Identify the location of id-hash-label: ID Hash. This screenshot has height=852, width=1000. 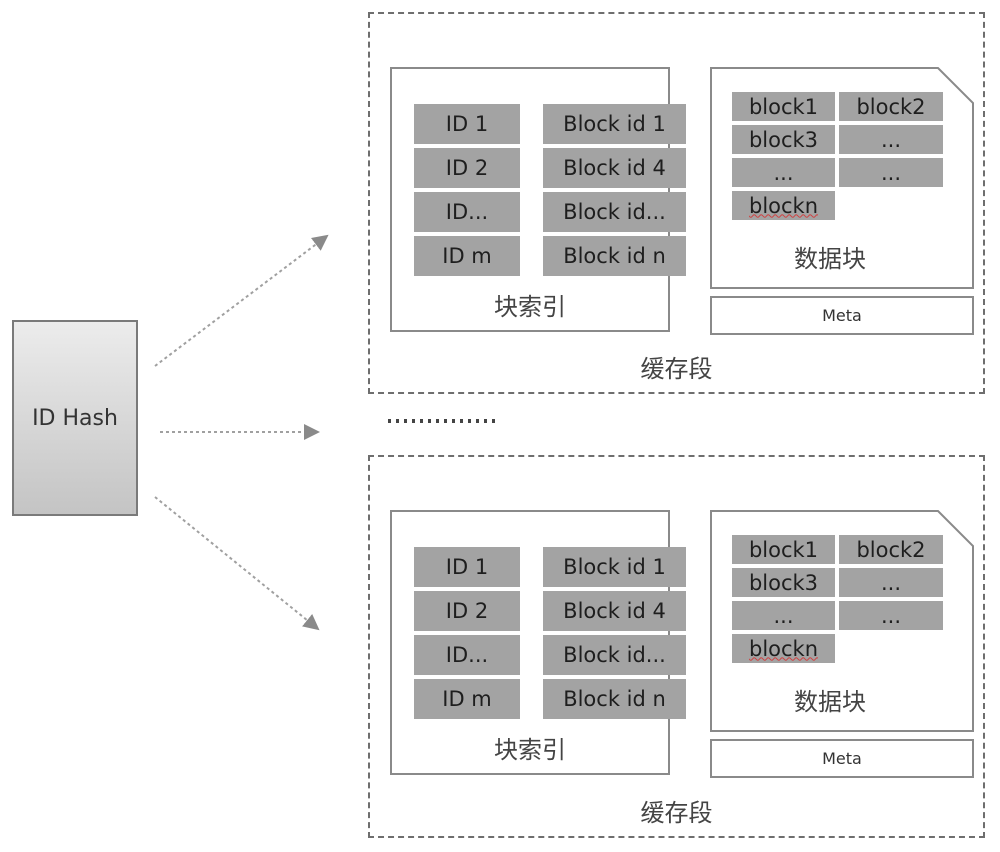
(75, 418).